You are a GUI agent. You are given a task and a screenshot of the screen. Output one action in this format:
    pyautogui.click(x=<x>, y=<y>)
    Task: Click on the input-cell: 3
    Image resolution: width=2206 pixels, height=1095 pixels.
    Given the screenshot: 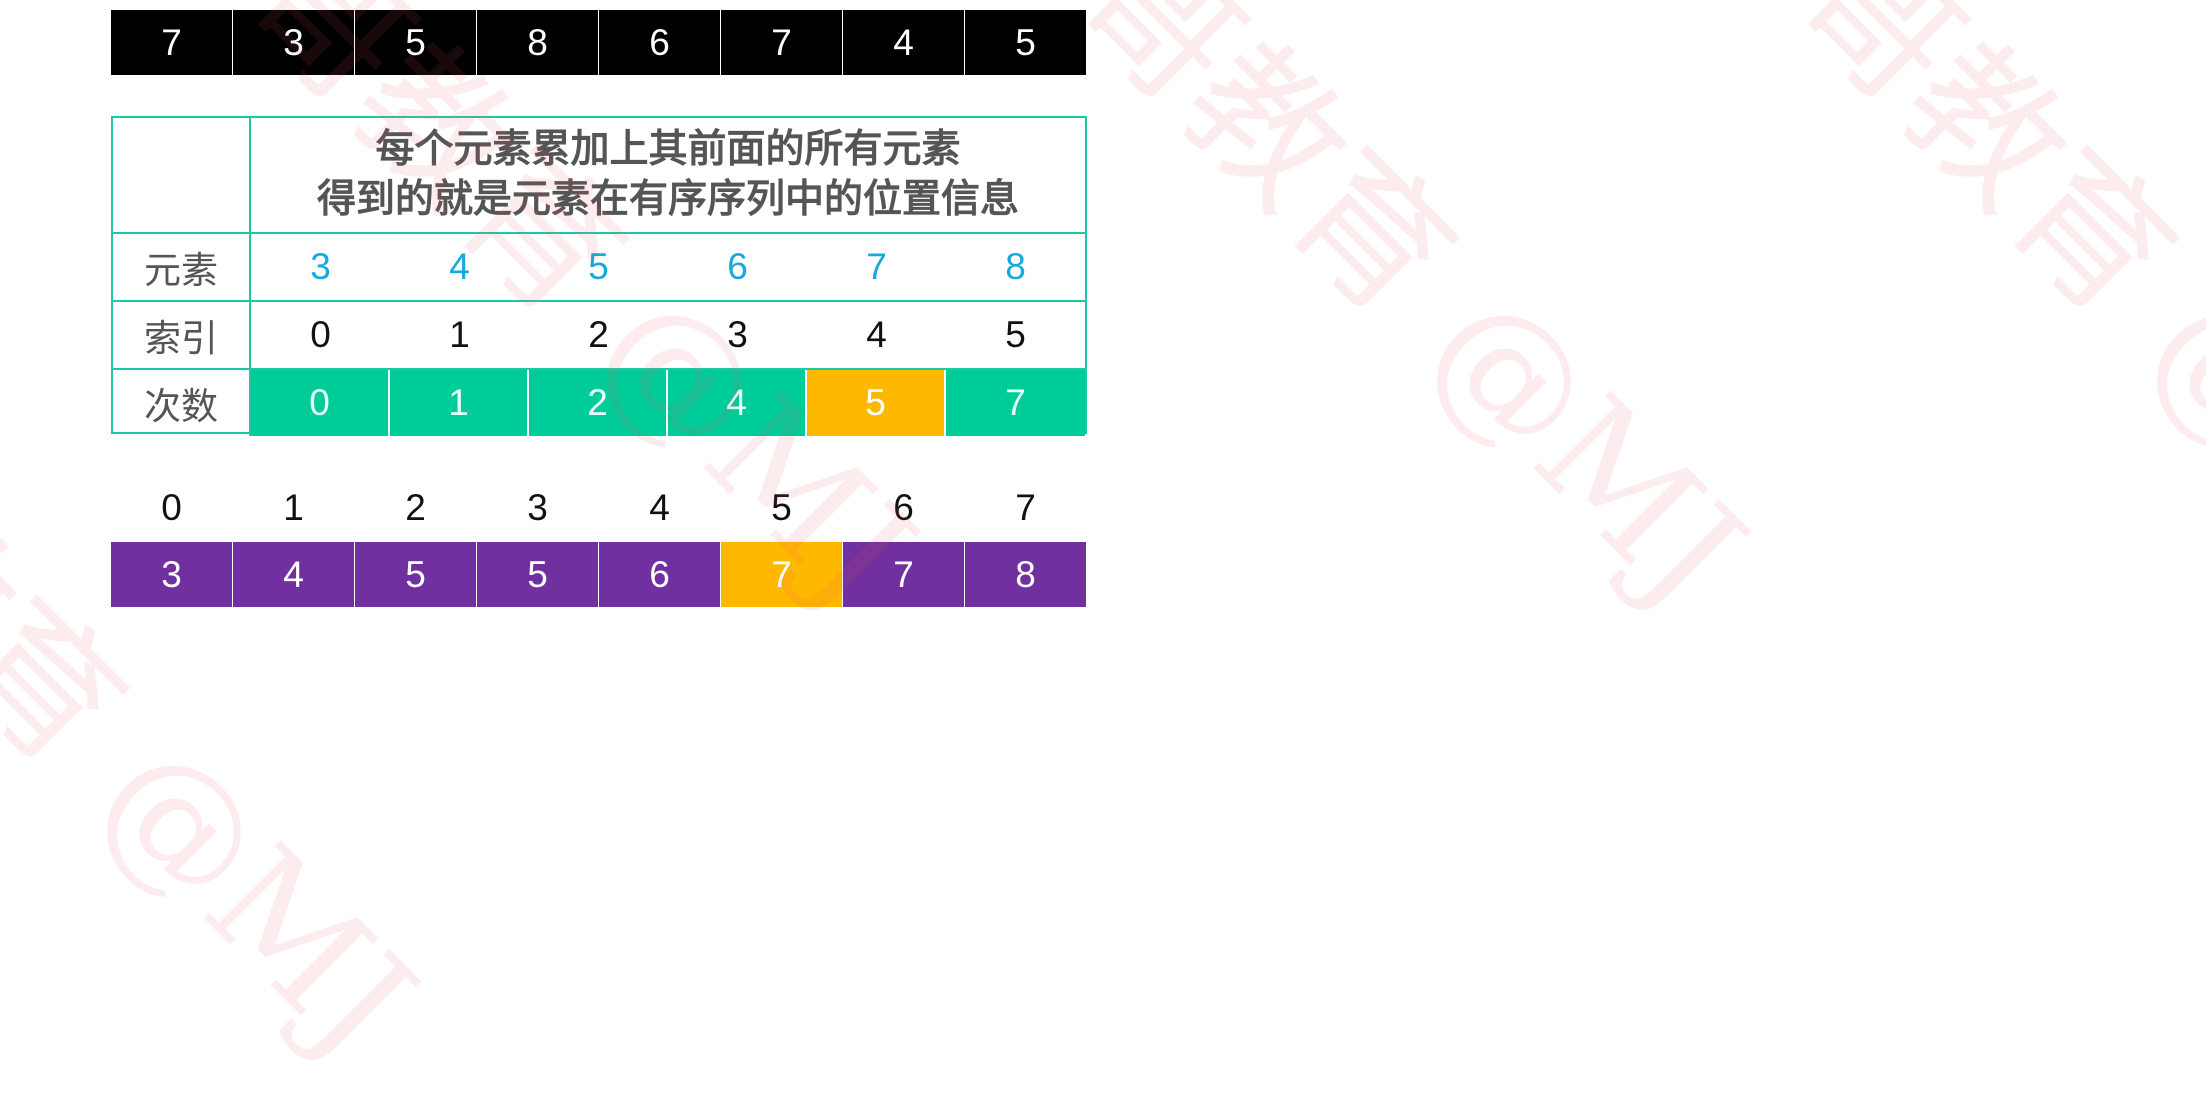 What is the action you would take?
    pyautogui.click(x=293, y=42)
    